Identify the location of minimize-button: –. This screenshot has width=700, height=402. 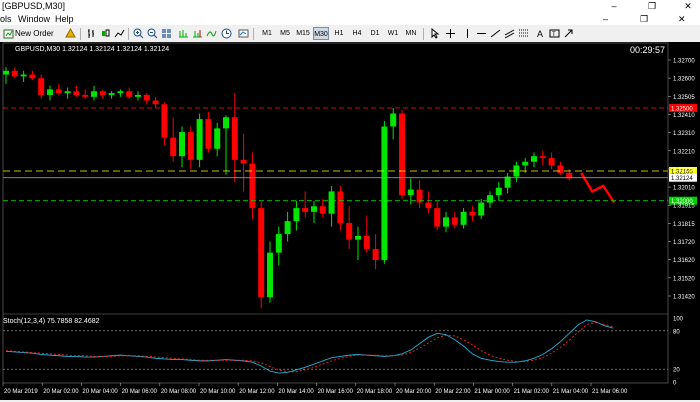
(614, 6).